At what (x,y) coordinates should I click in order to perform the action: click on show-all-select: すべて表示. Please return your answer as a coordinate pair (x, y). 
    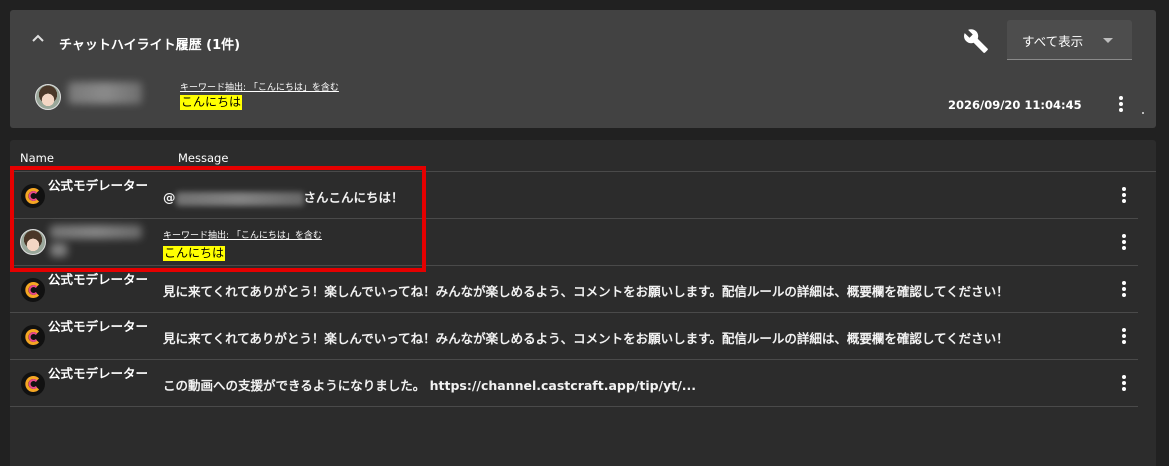
    Looking at the image, I should click on (1069, 40).